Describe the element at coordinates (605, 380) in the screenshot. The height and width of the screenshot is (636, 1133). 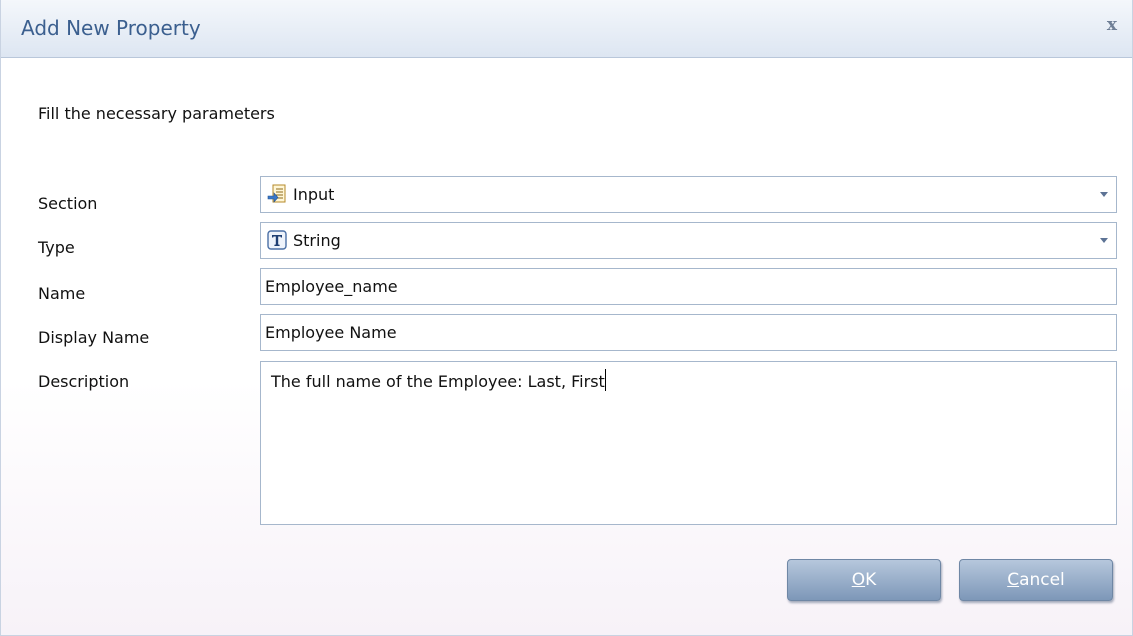
I see `text-caret` at that location.